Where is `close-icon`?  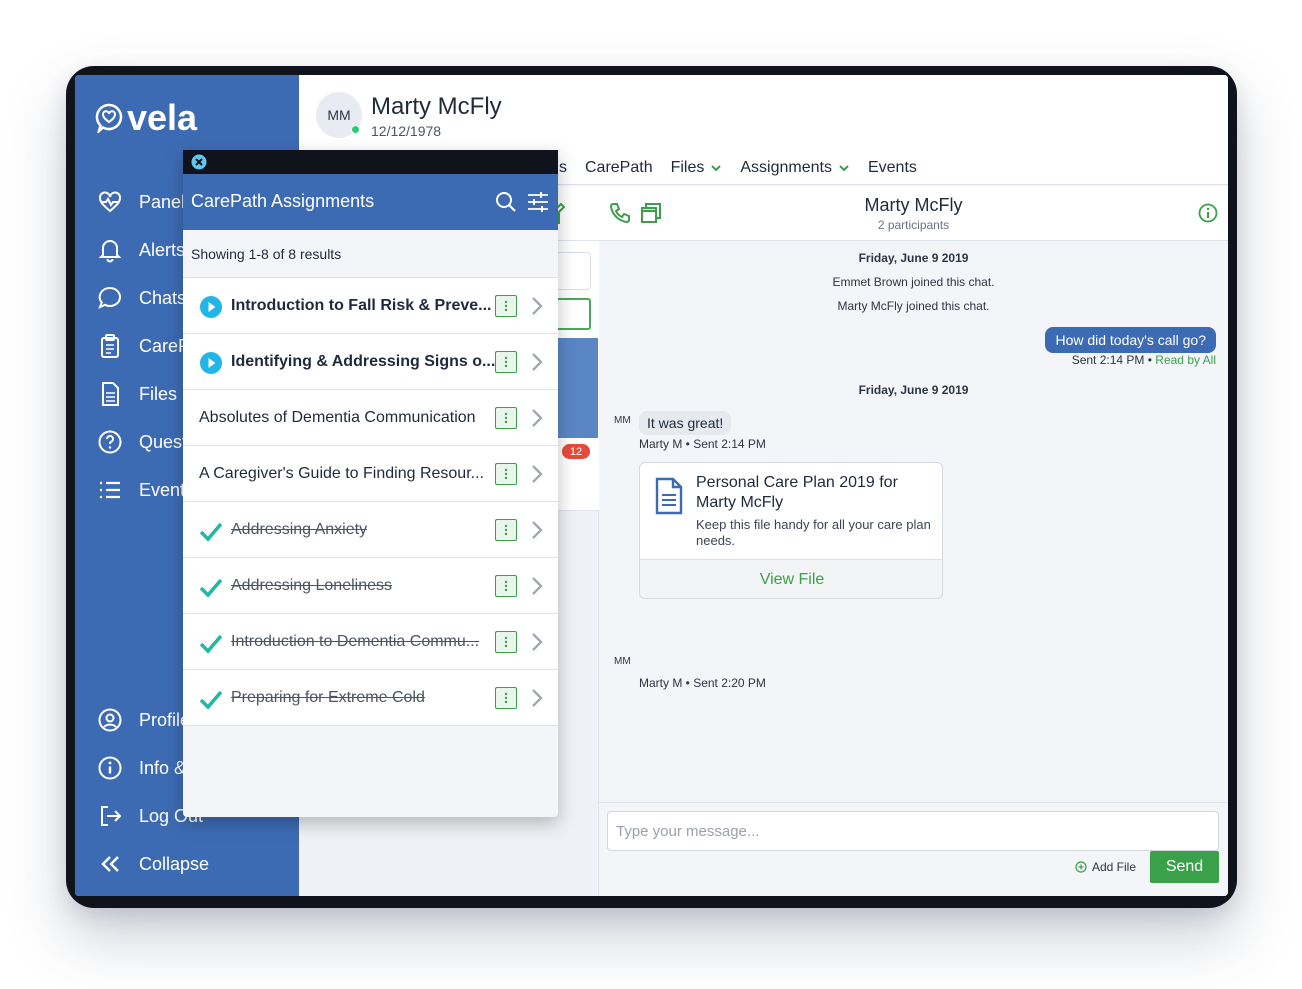
close-icon is located at coordinates (199, 162).